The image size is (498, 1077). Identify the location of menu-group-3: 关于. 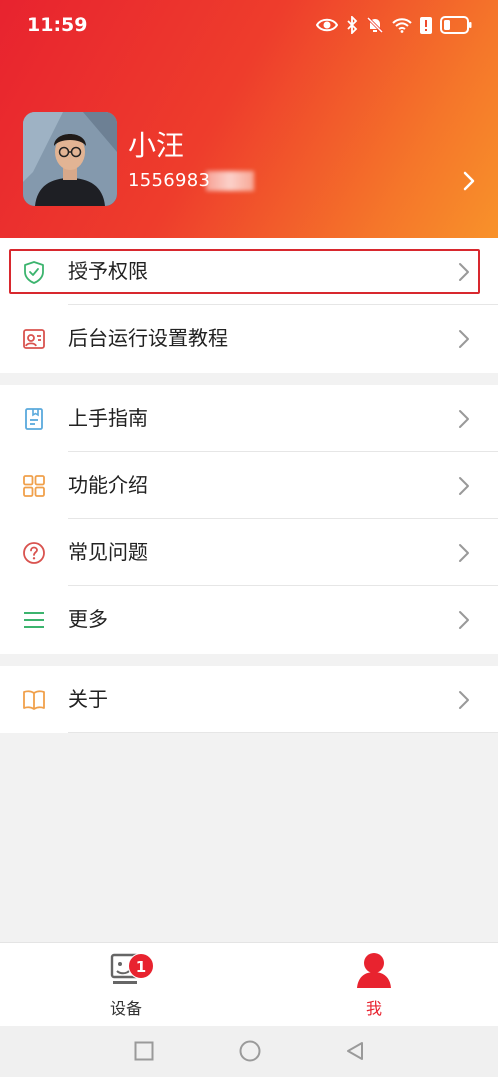
(249, 699).